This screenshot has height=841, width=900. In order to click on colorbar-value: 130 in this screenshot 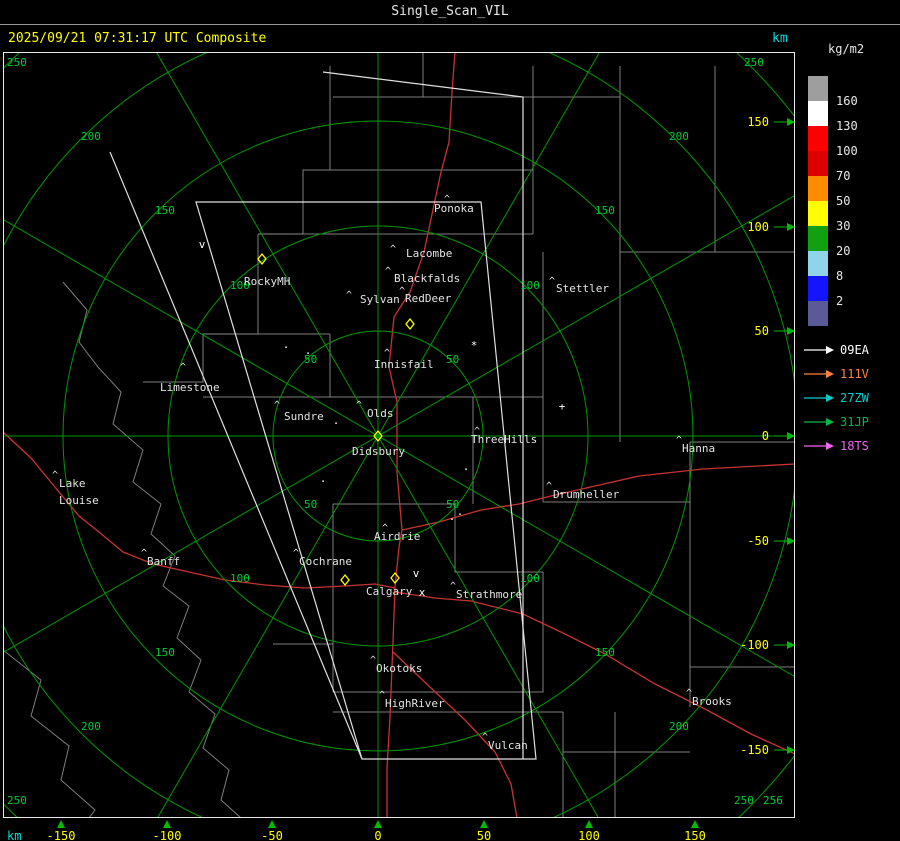, I will do `click(847, 126)`.